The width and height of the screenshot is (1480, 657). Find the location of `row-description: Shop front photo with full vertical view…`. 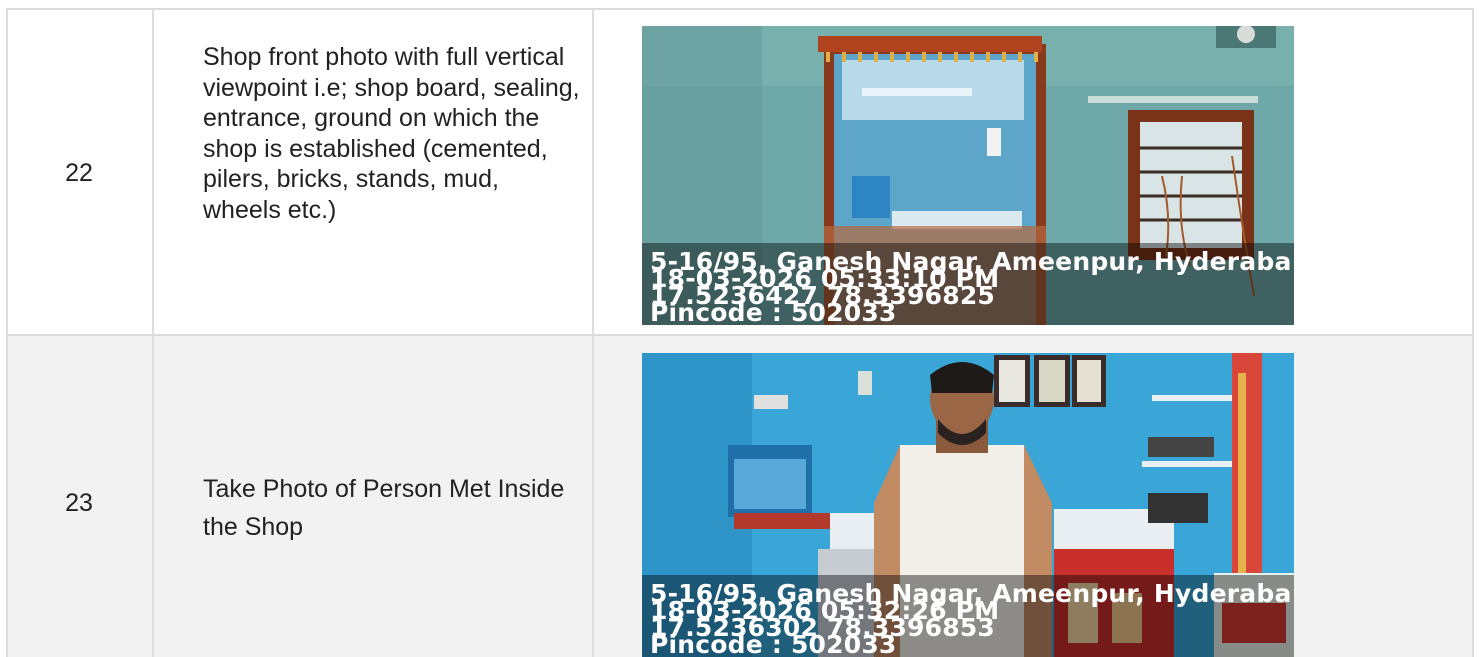

row-description: Shop front photo with full vertical view… is located at coordinates (391, 133).